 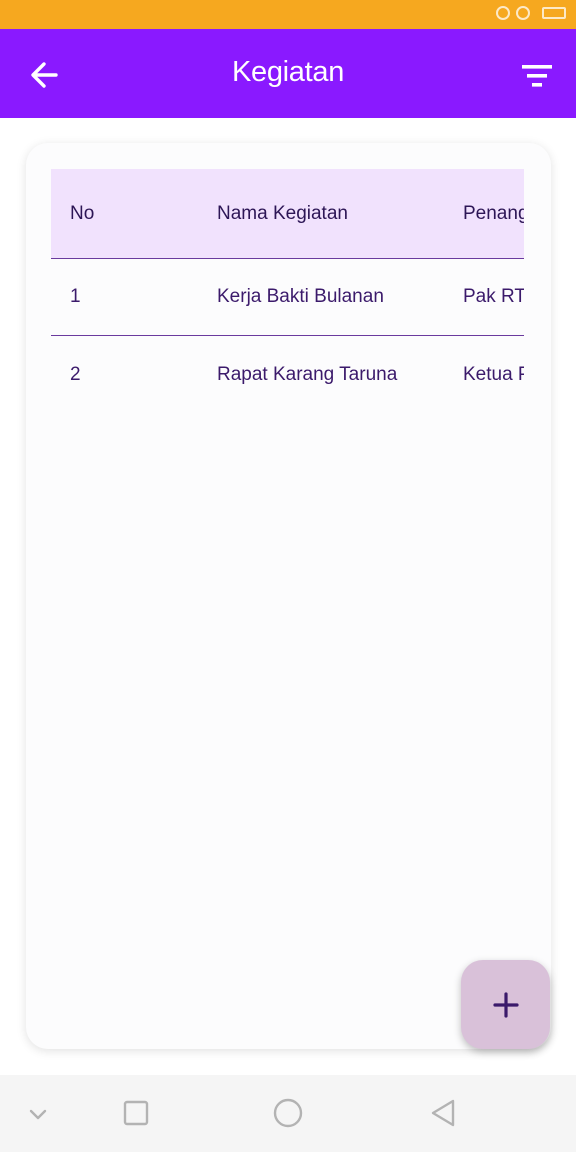 I want to click on cell-no: 2, so click(x=75, y=374).